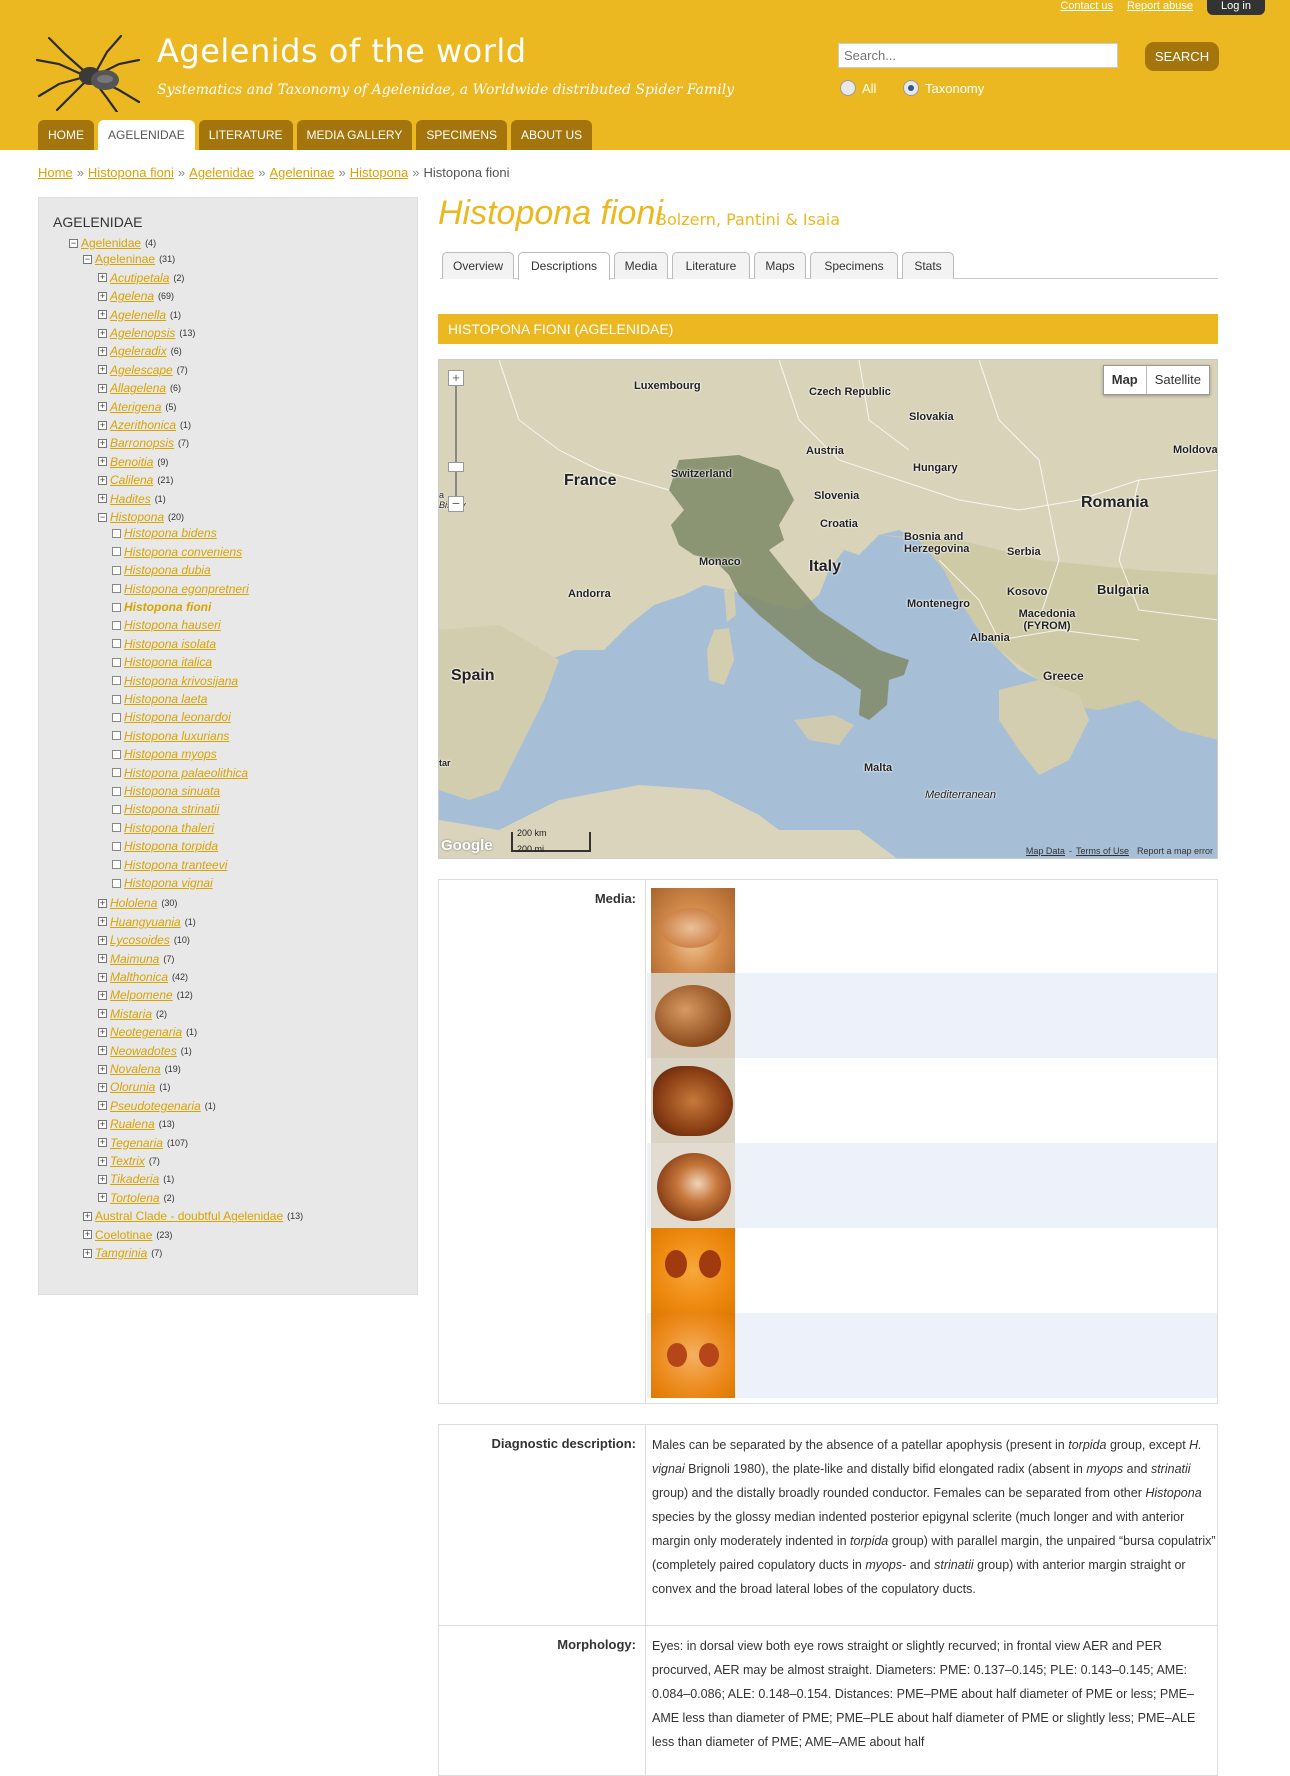 The width and height of the screenshot is (1290, 1776). What do you see at coordinates (132, 296) in the screenshot?
I see `tree-link: Agelena` at bounding box center [132, 296].